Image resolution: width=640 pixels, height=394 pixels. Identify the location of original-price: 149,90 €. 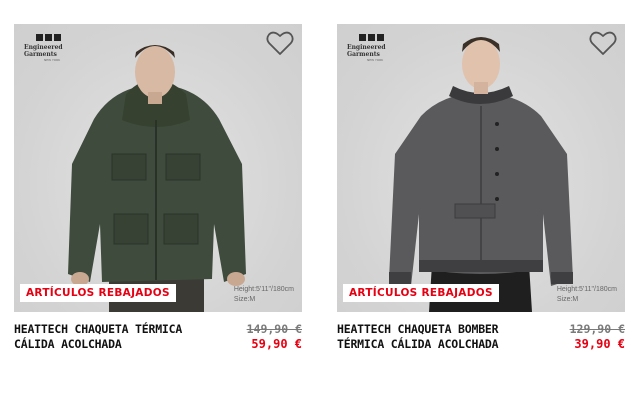
(274, 329).